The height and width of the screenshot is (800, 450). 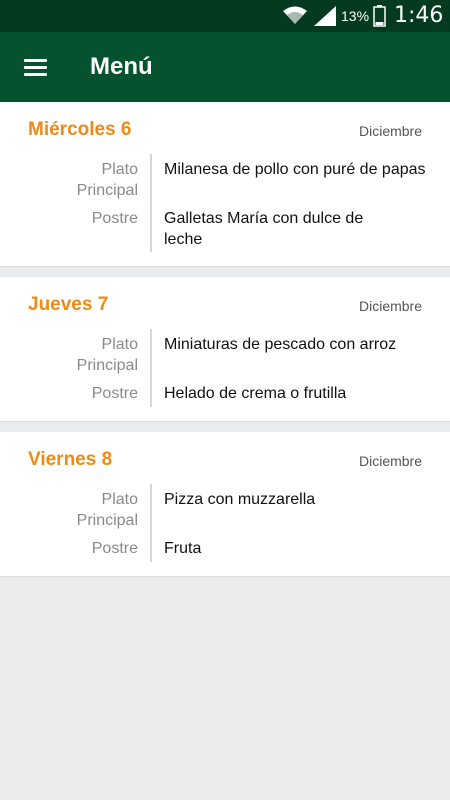 I want to click on wifi-icon, so click(x=295, y=15).